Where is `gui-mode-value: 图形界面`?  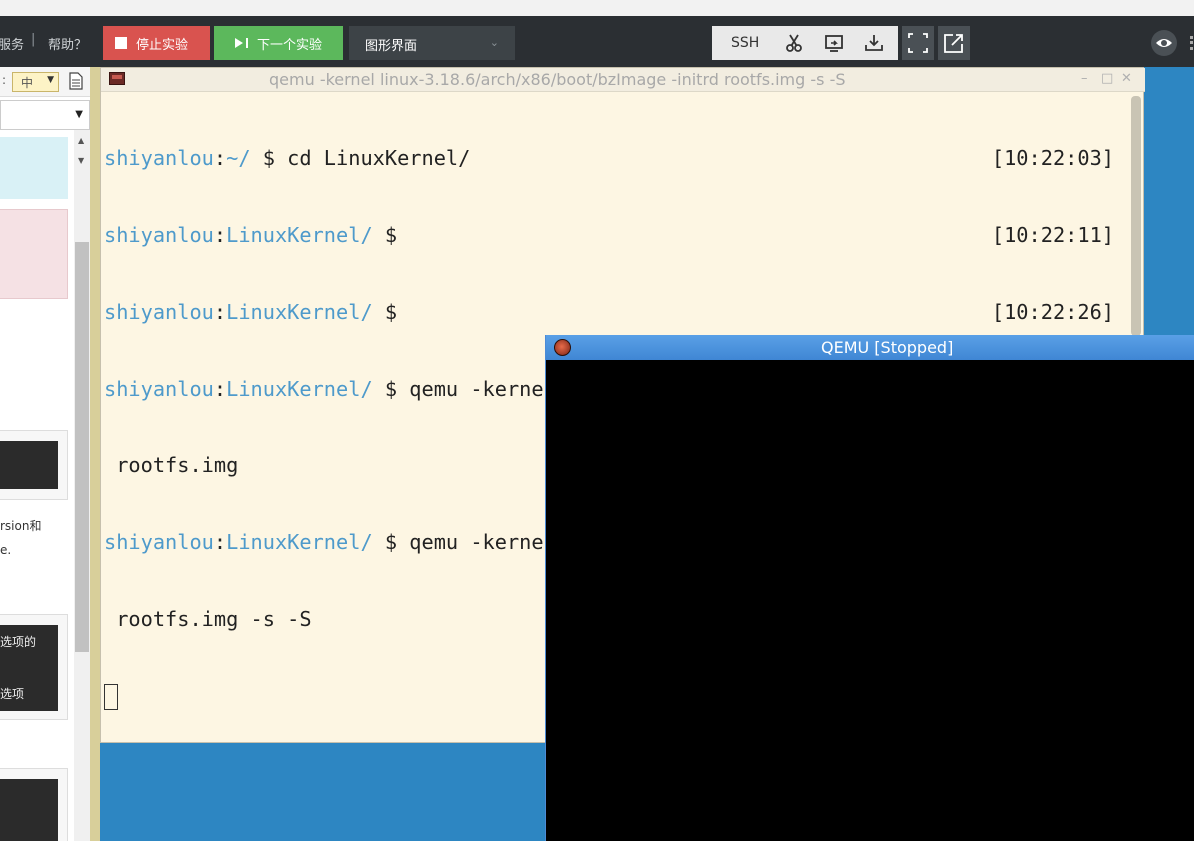
gui-mode-value: 图形界面 is located at coordinates (391, 46).